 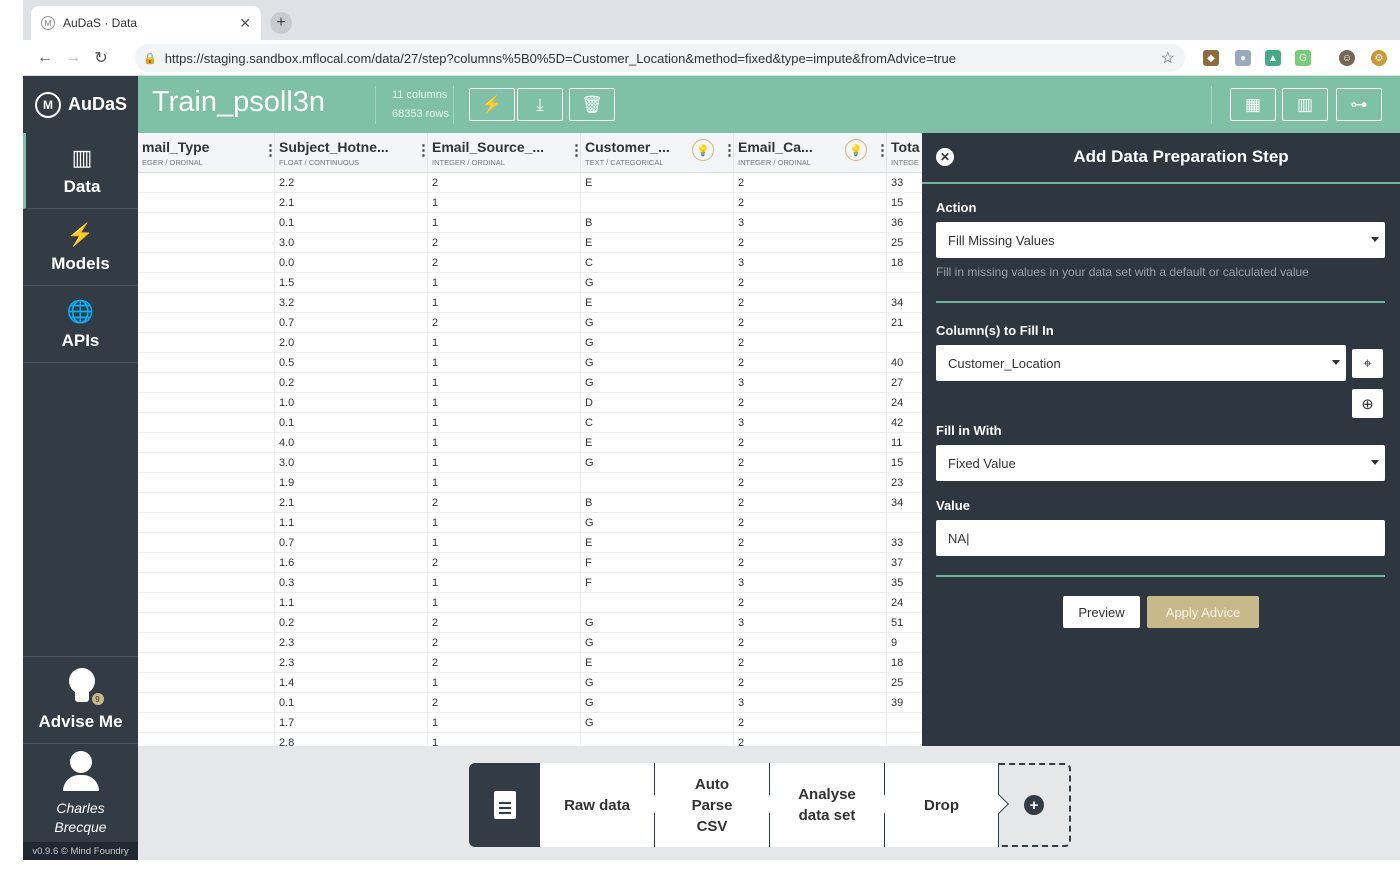 What do you see at coordinates (1243, 58) in the screenshot?
I see `extension-icon: ●` at bounding box center [1243, 58].